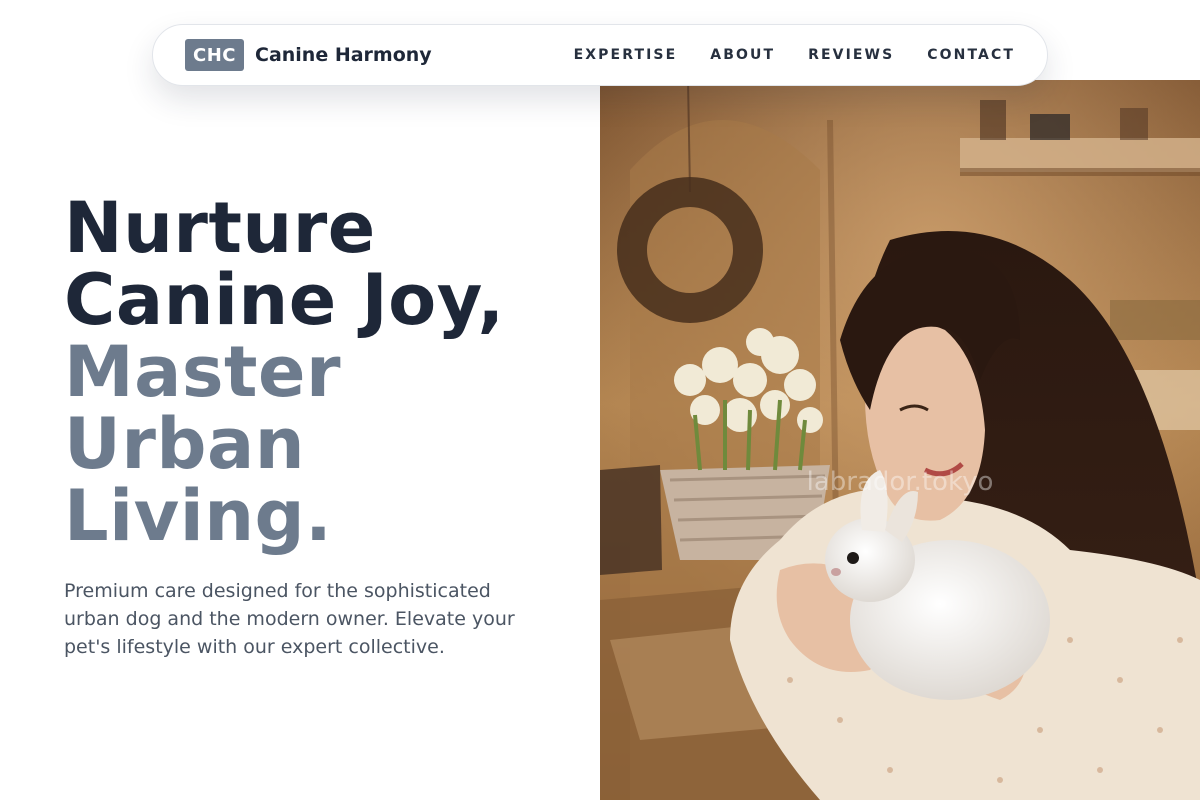 This screenshot has width=1200, height=800. Describe the element at coordinates (198, 516) in the screenshot. I see `headline-line-5: Living.` at that location.